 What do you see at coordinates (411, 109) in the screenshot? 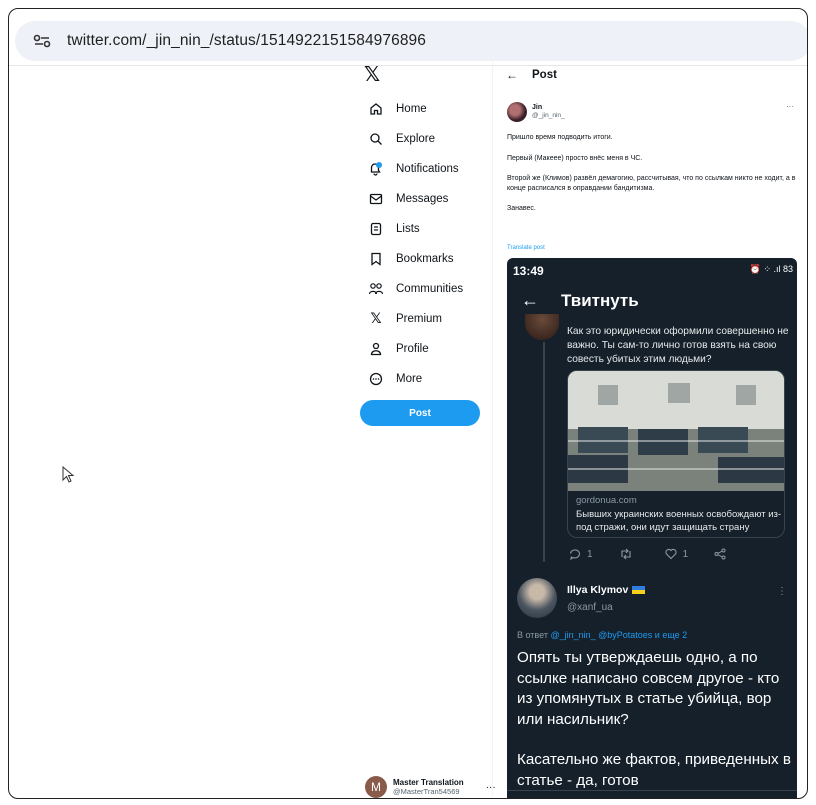
I see `sidebar-item-label: Home` at bounding box center [411, 109].